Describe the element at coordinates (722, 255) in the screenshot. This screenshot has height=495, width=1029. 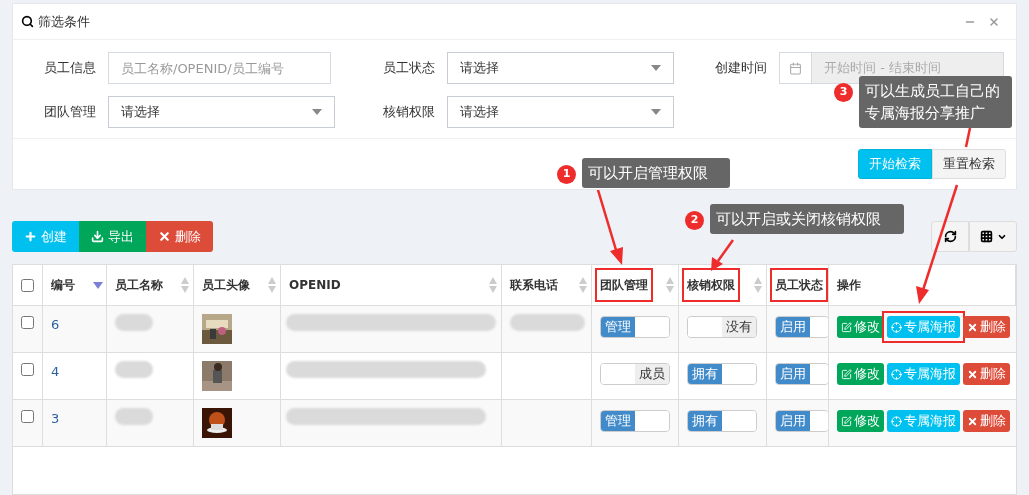
I see `arrow` at that location.